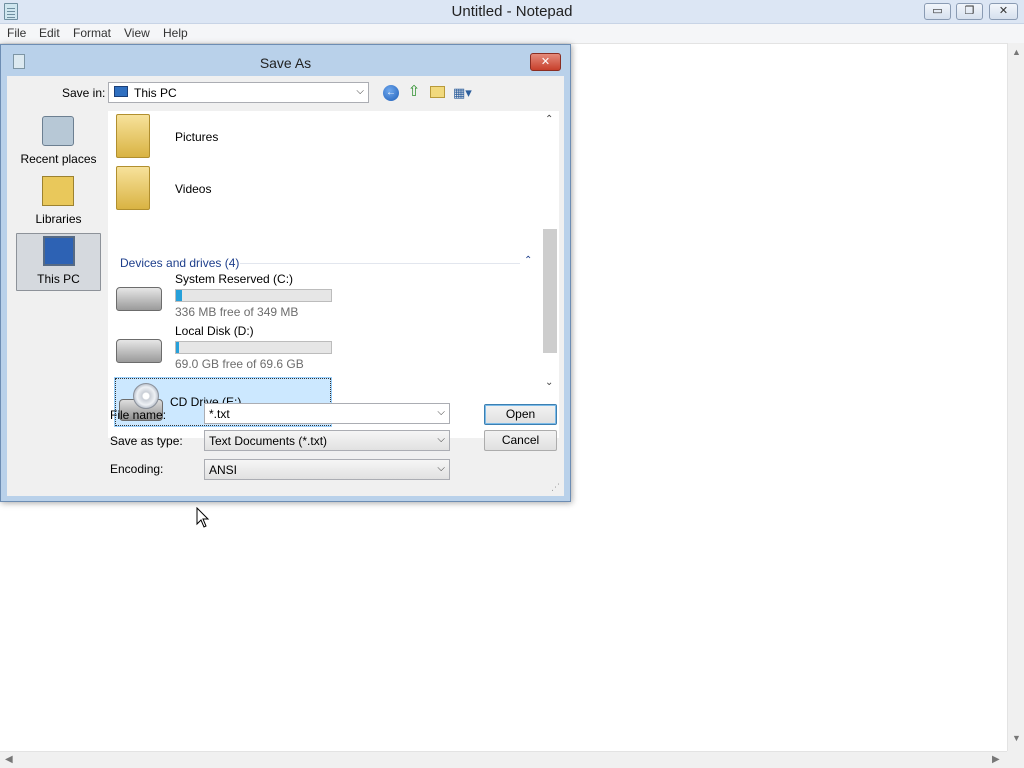  What do you see at coordinates (937, 11) in the screenshot?
I see `minimize-button: ▭` at bounding box center [937, 11].